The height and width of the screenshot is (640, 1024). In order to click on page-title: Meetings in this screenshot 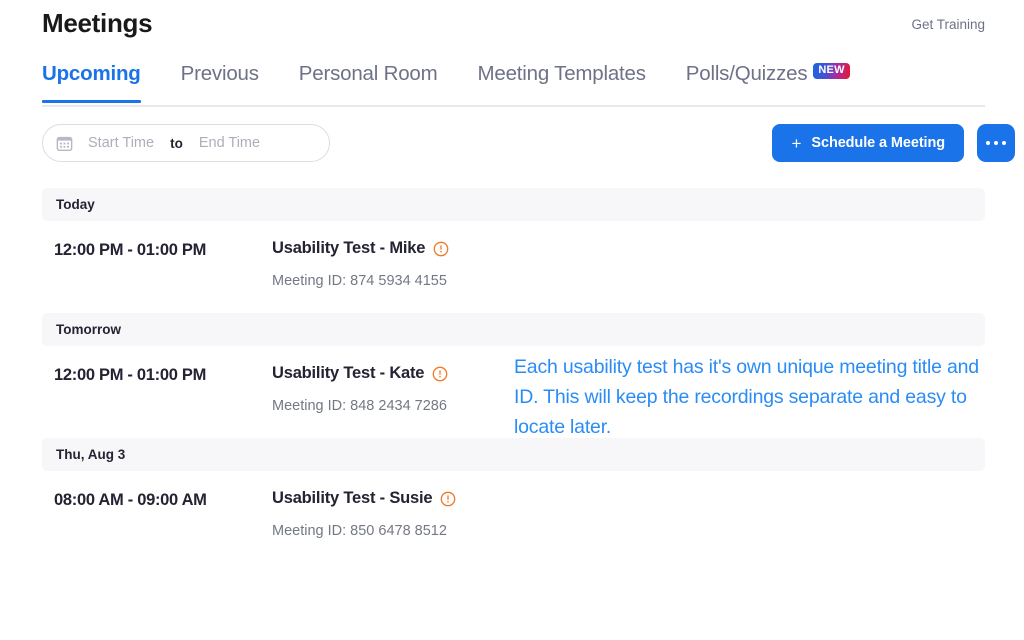, I will do `click(97, 23)`.